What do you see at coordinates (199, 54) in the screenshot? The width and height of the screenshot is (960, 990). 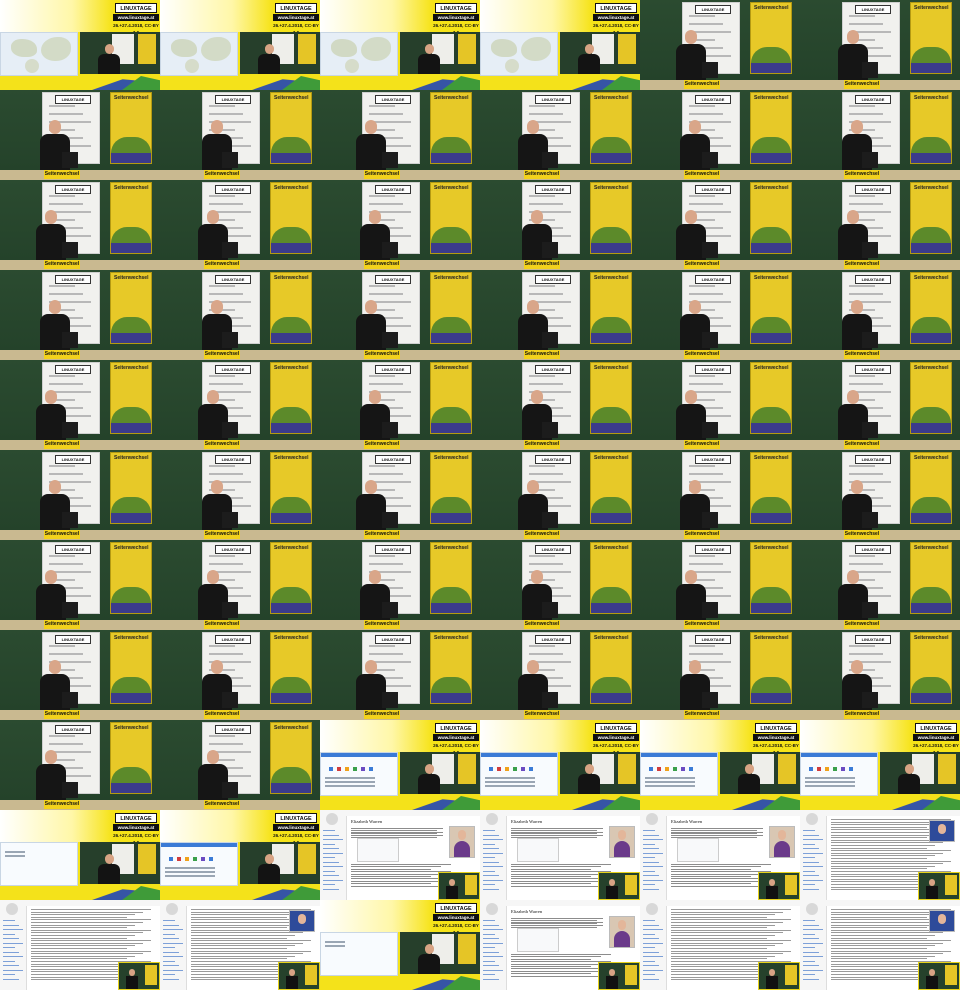 I see `shared-screen` at bounding box center [199, 54].